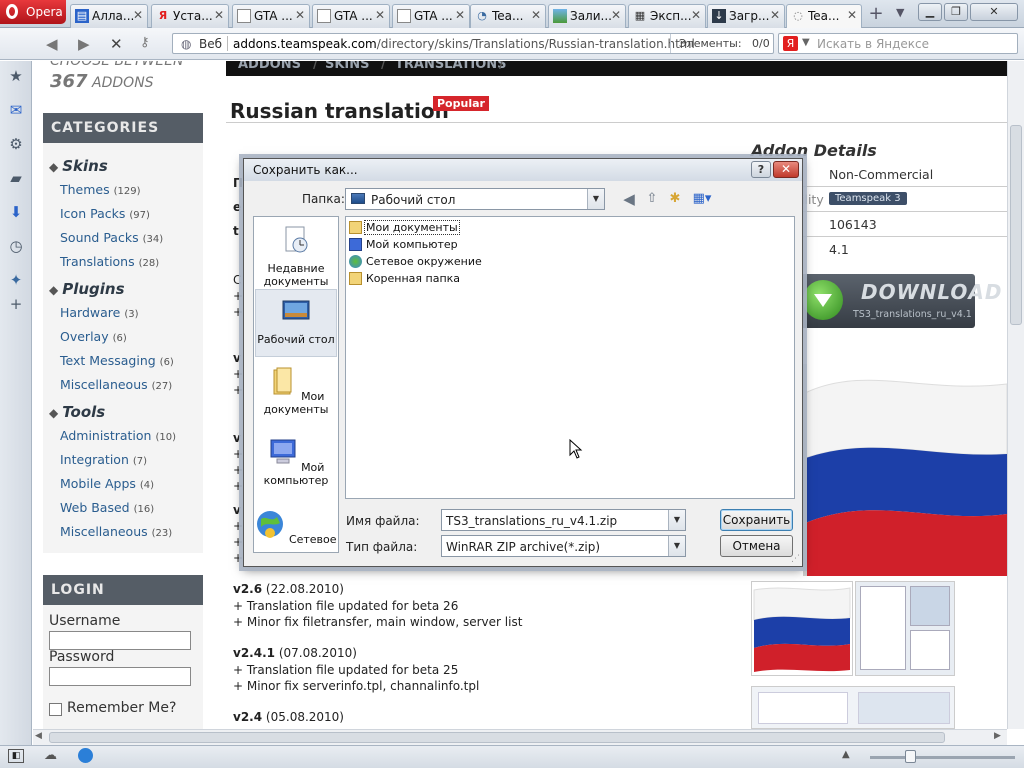 The image size is (1024, 768). Describe the element at coordinates (956, 12) in the screenshot. I see `restore-button: ❐` at that location.